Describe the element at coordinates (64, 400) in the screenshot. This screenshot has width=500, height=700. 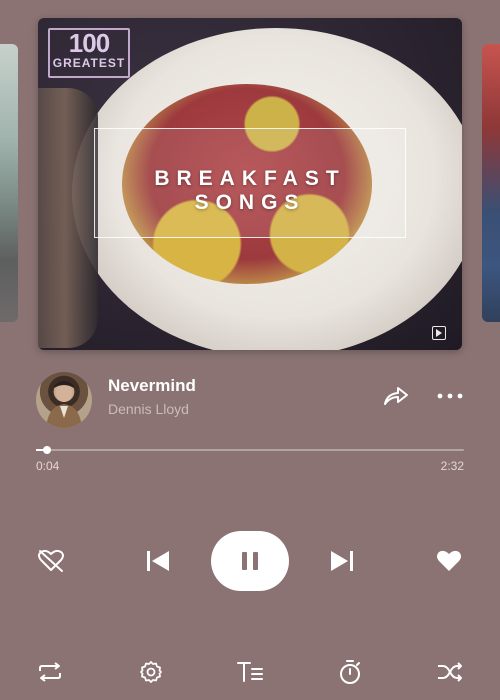
I see `artist-avatar` at that location.